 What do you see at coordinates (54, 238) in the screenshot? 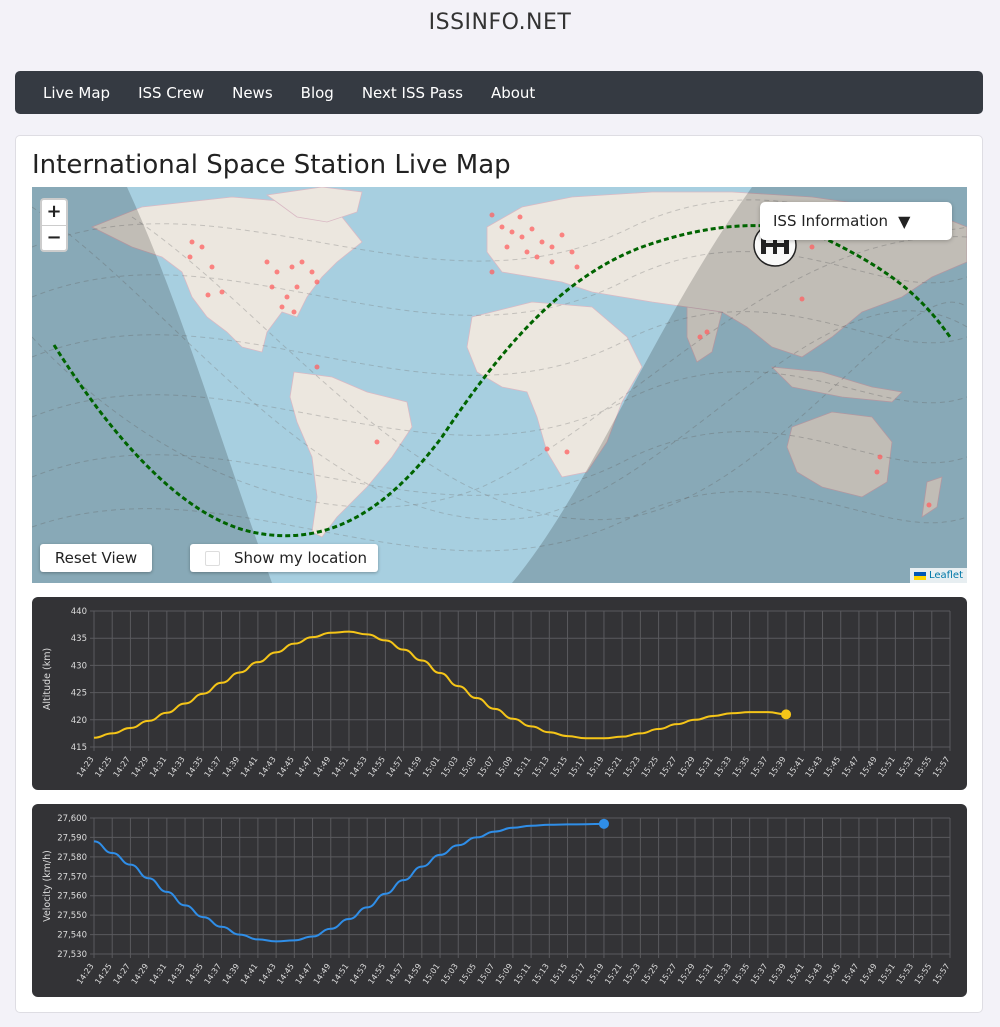
I see `zoom-out-button: −` at bounding box center [54, 238].